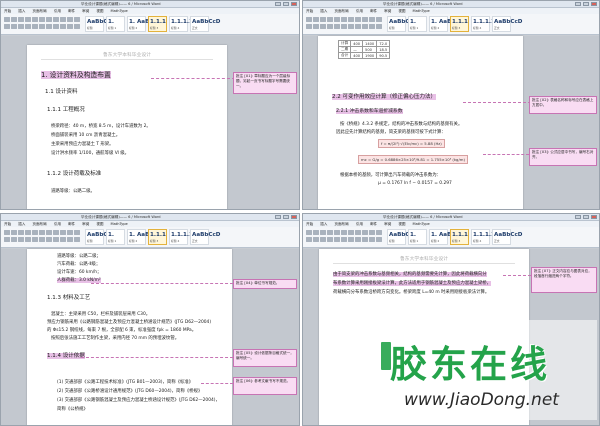  What do you see at coordinates (90, 153) in the screenshot?
I see `body-line: 设计洪水频率 1/100，通航等级 Ⅵ 级。` at bounding box center [90, 153].